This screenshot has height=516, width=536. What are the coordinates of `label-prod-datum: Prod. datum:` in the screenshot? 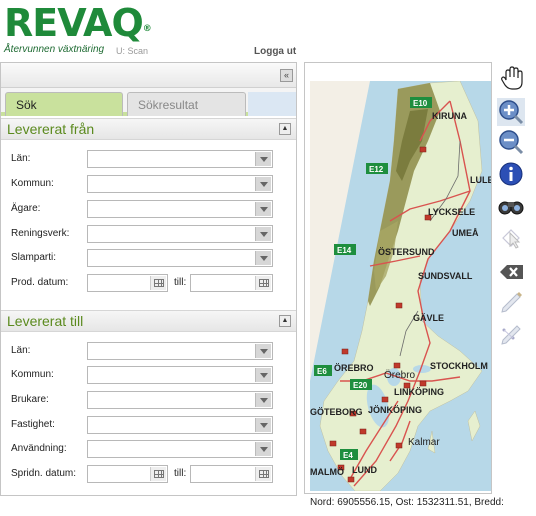 It's located at (40, 282).